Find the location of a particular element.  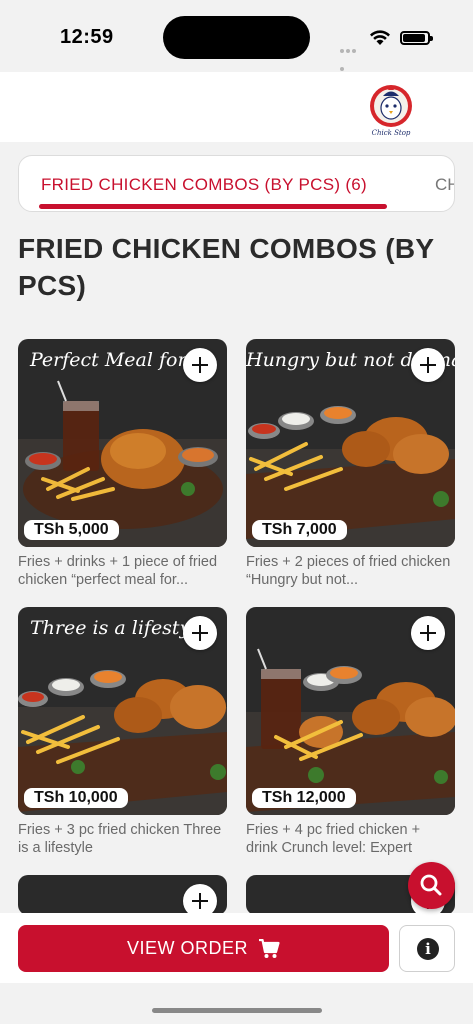

item-price: TSh 10,000 is located at coordinates (76, 798).